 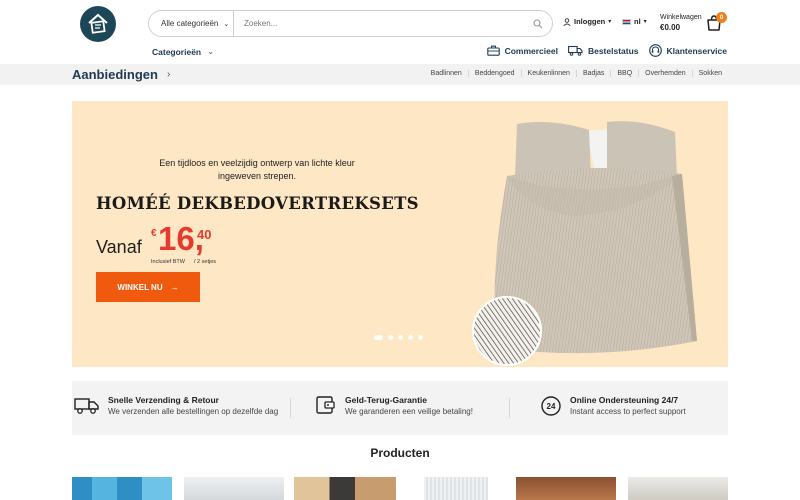 I want to click on subnav-item: Overhemden, so click(x=664, y=73).